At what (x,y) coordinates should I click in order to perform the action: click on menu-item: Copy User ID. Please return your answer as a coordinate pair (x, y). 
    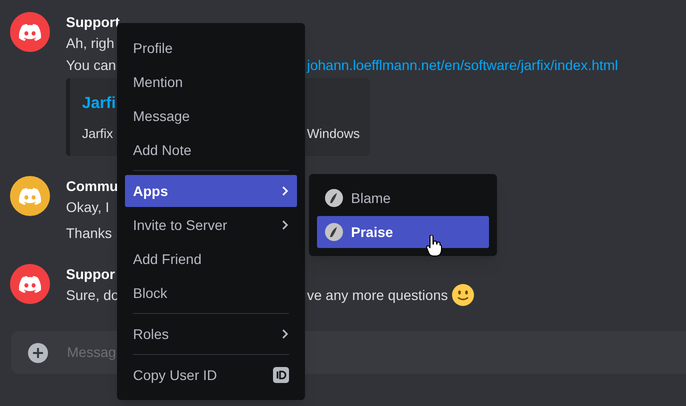
    Looking at the image, I should click on (211, 375).